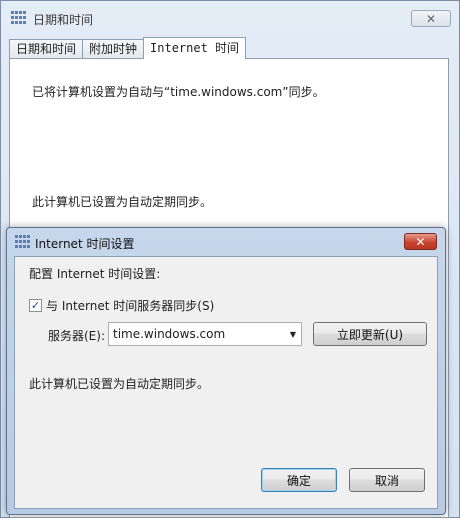 The width and height of the screenshot is (460, 518). Describe the element at coordinates (122, 202) in the screenshot. I see `sync-status-text: 此计算机已设置为自动定期同步。` at that location.